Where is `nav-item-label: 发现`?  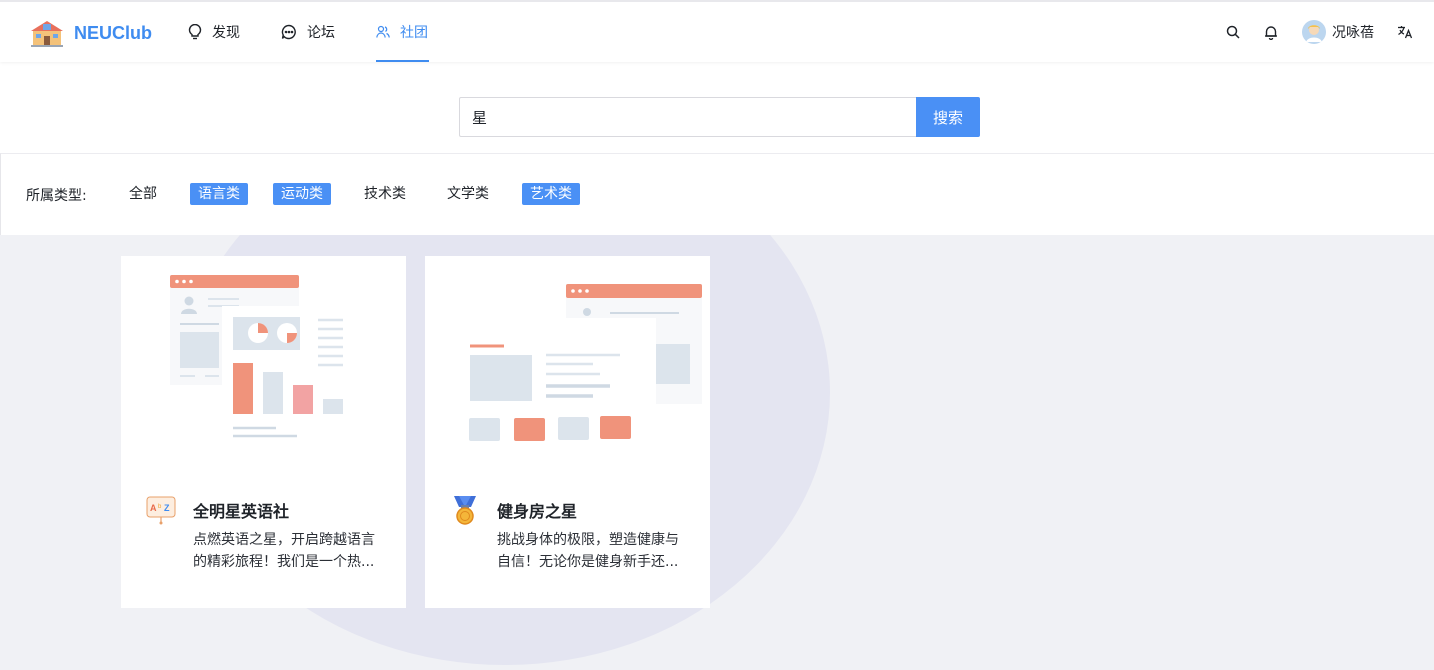 nav-item-label: 发现 is located at coordinates (226, 33).